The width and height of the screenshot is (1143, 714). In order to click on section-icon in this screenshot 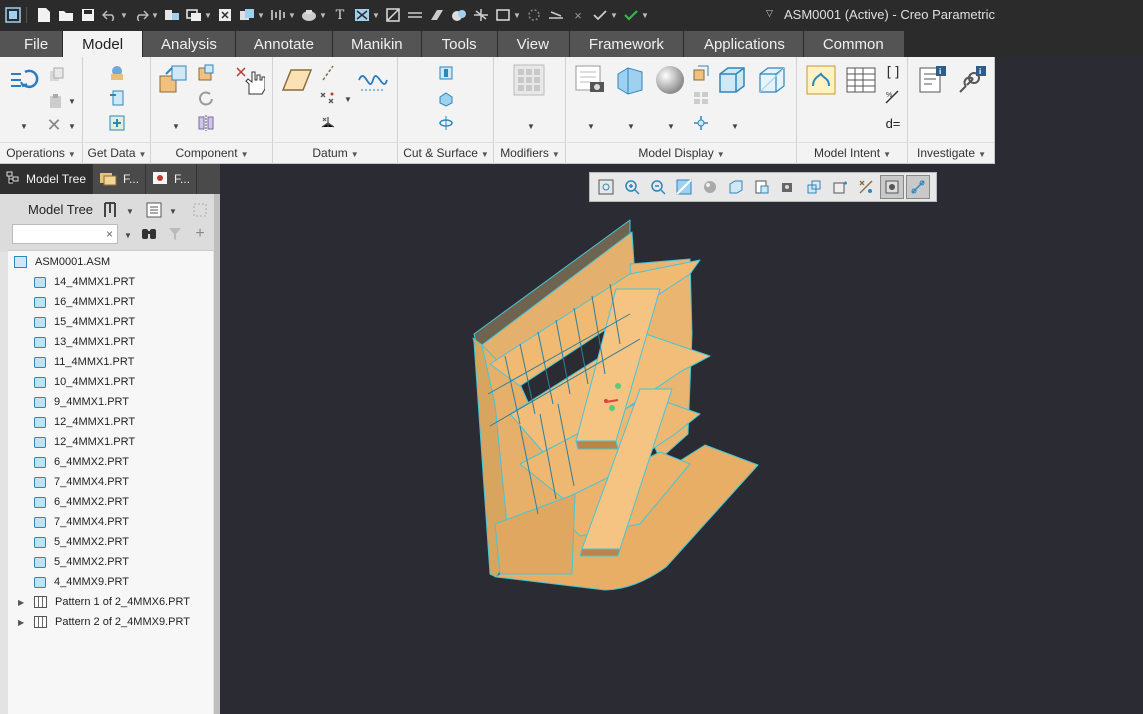, I will do `click(814, 187)`.